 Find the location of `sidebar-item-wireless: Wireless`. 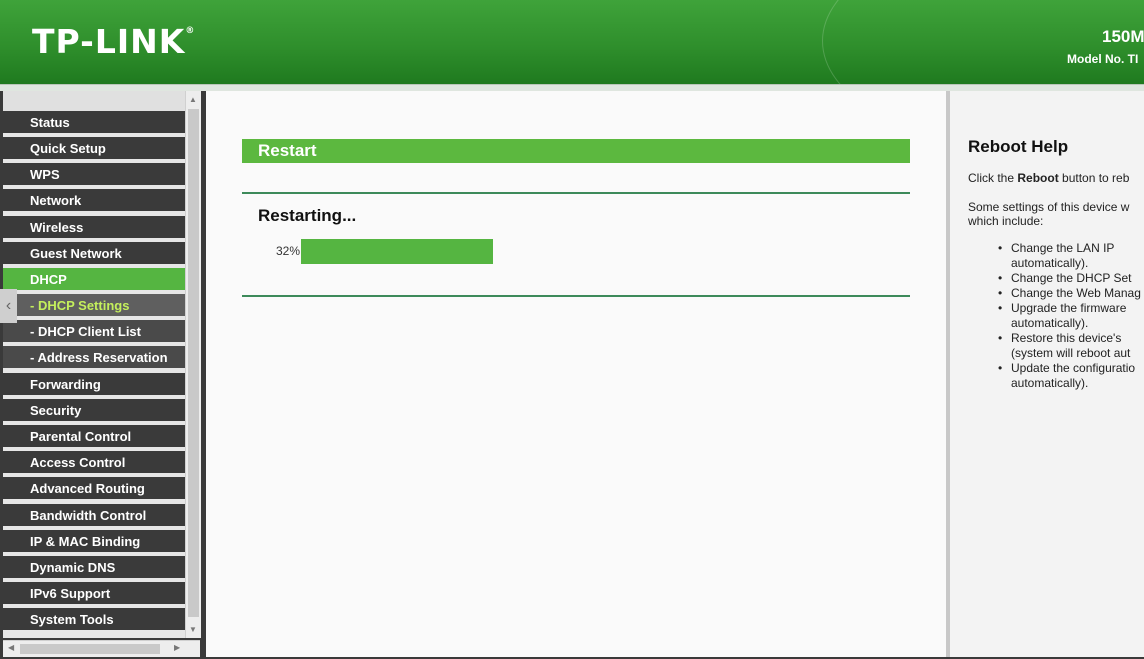

sidebar-item-wireless: Wireless is located at coordinates (94, 228).